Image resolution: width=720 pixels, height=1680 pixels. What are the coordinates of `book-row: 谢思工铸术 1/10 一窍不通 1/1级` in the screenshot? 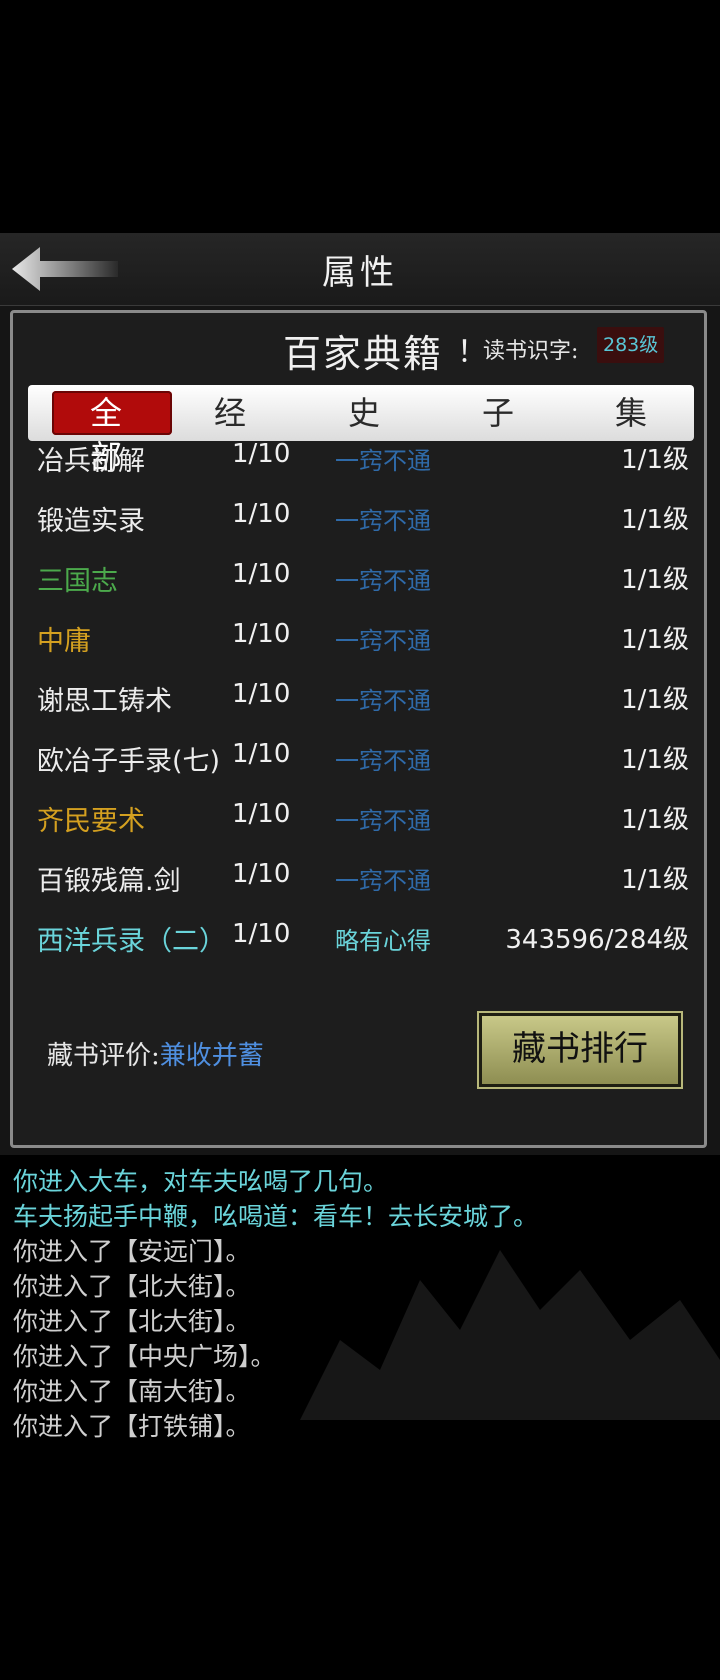 It's located at (367, 698).